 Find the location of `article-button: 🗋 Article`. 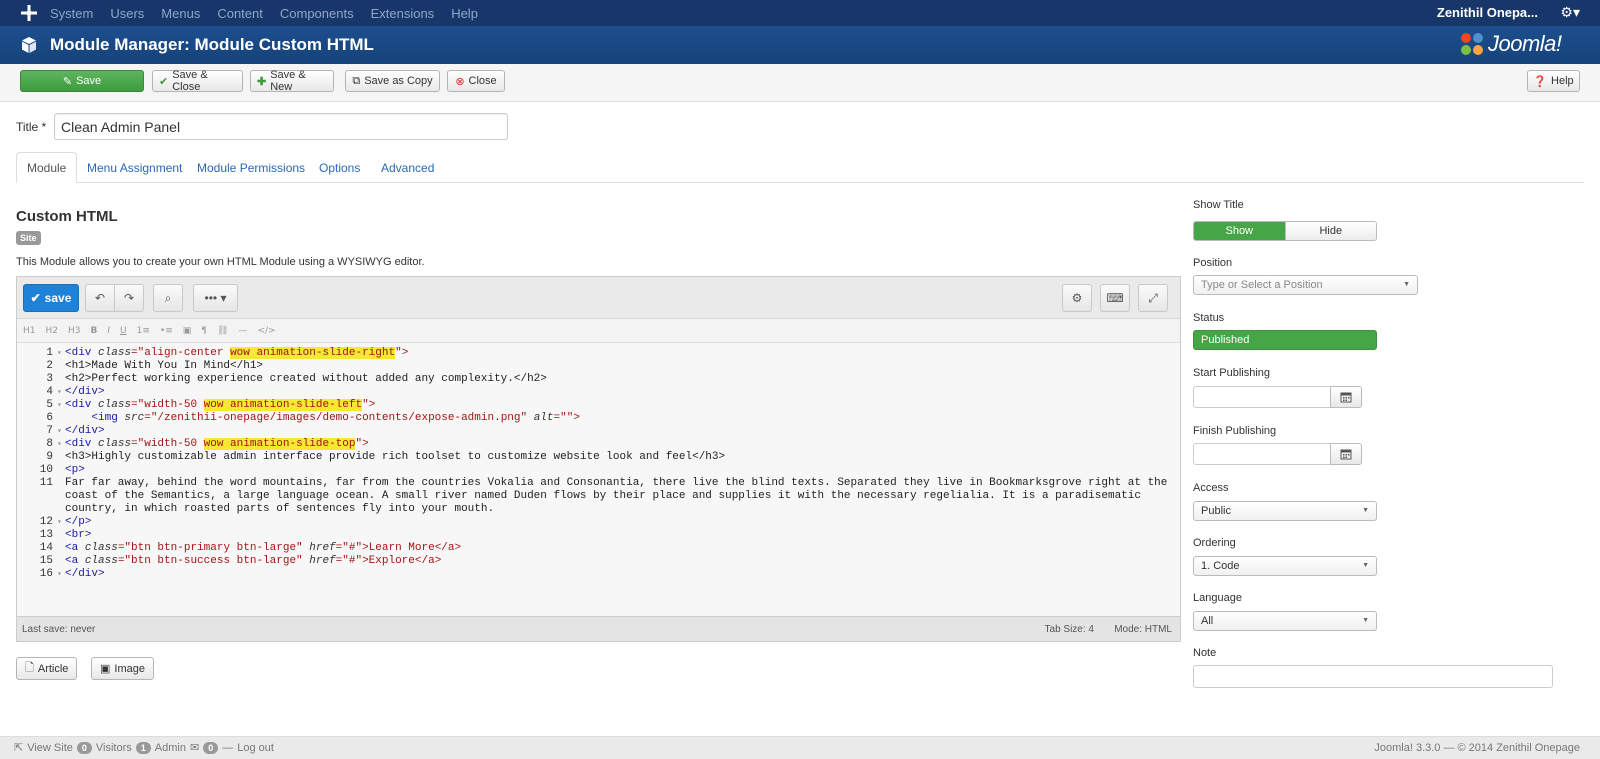

article-button: 🗋 Article is located at coordinates (47, 668).